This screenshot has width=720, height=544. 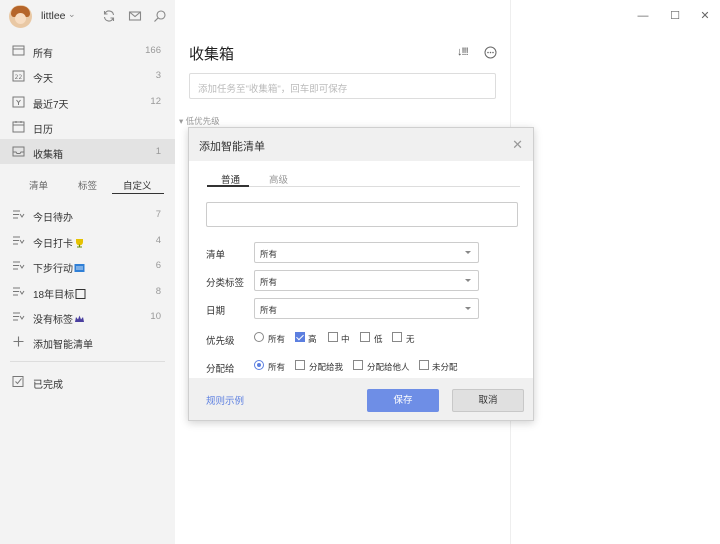 What do you see at coordinates (259, 365) in the screenshot?
I see `assign-all-radio` at bounding box center [259, 365].